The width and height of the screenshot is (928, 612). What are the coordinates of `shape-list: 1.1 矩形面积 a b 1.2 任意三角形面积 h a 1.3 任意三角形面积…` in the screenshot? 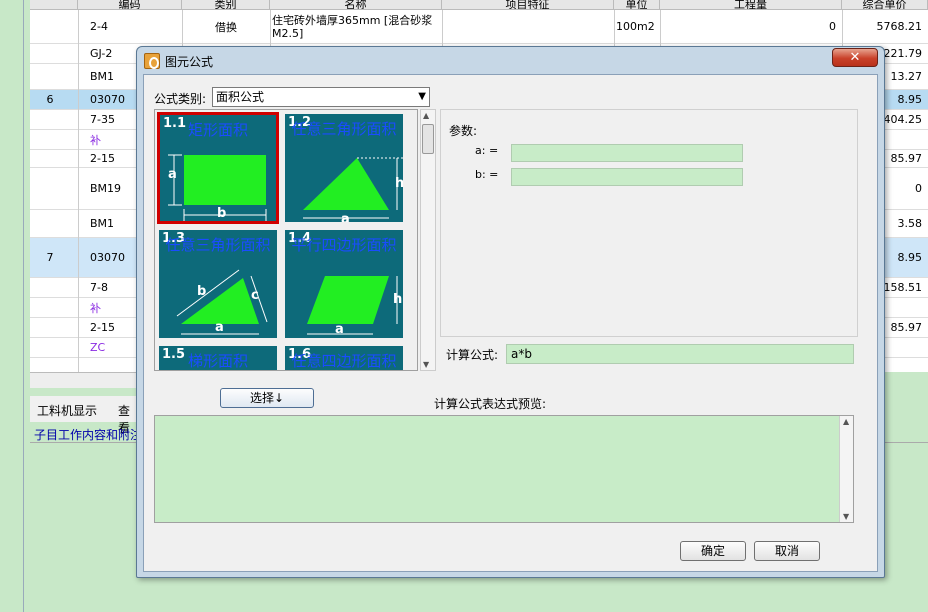 It's located at (286, 240).